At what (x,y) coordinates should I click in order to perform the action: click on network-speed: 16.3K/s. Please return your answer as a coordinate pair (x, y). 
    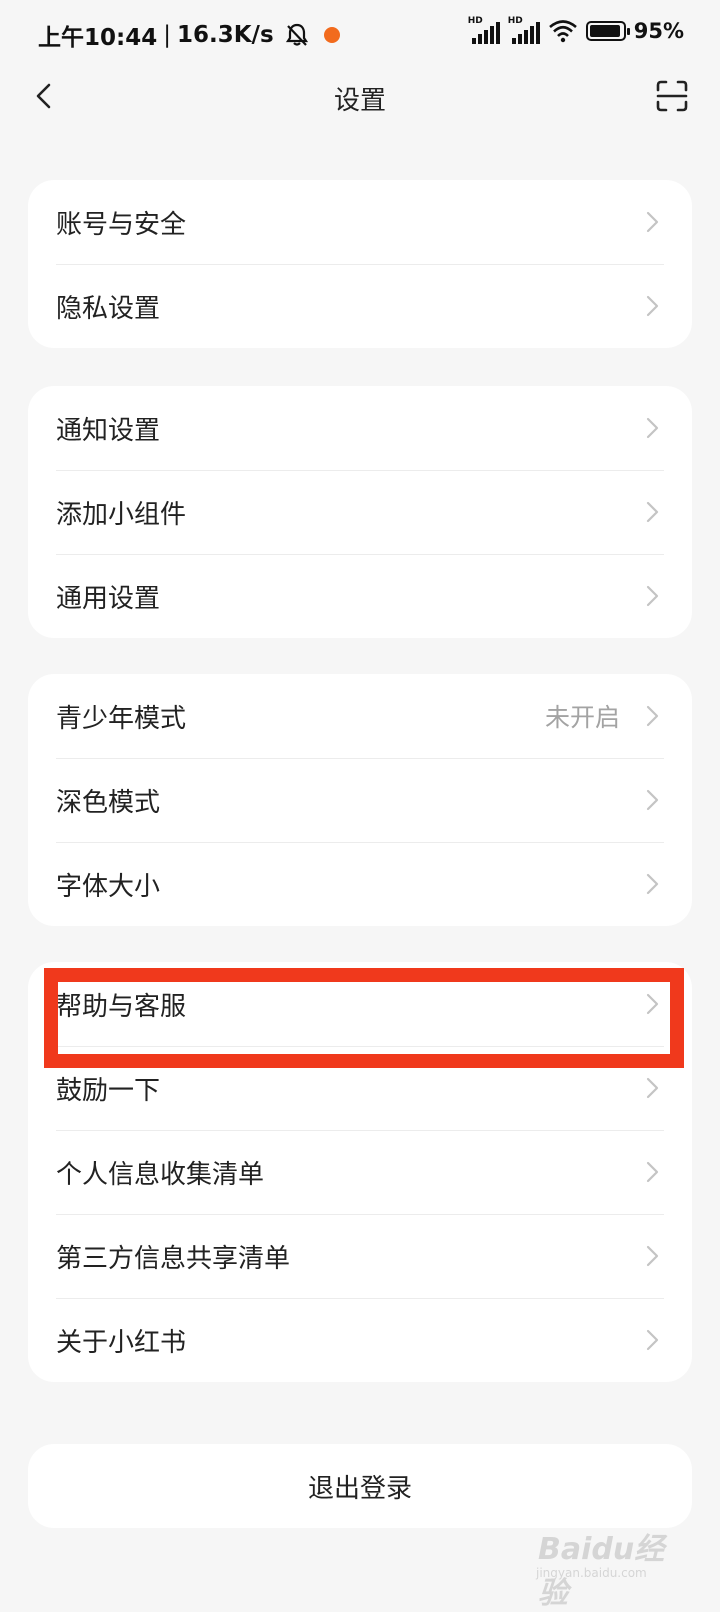
    Looking at the image, I should click on (225, 35).